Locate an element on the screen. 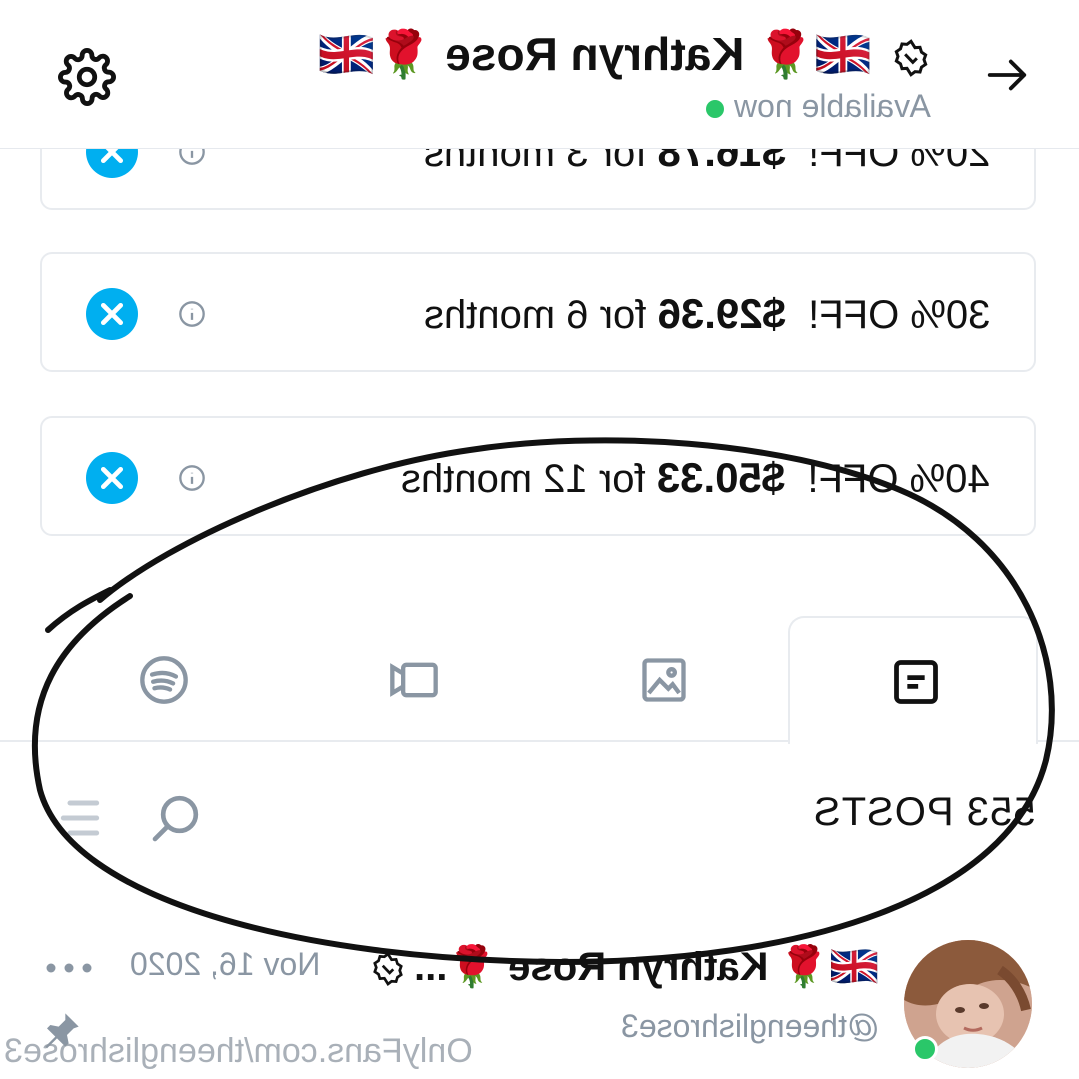  photo-icon is located at coordinates (664, 680).